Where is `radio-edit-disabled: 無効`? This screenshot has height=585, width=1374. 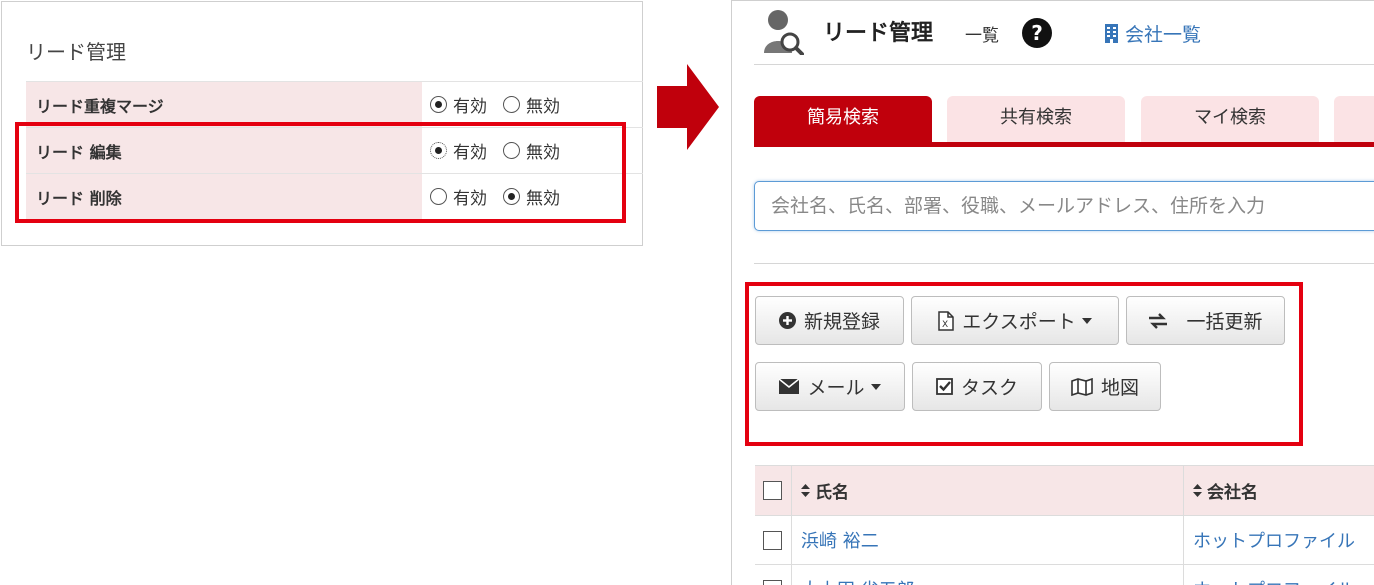
radio-edit-disabled: 無効 is located at coordinates (531, 150).